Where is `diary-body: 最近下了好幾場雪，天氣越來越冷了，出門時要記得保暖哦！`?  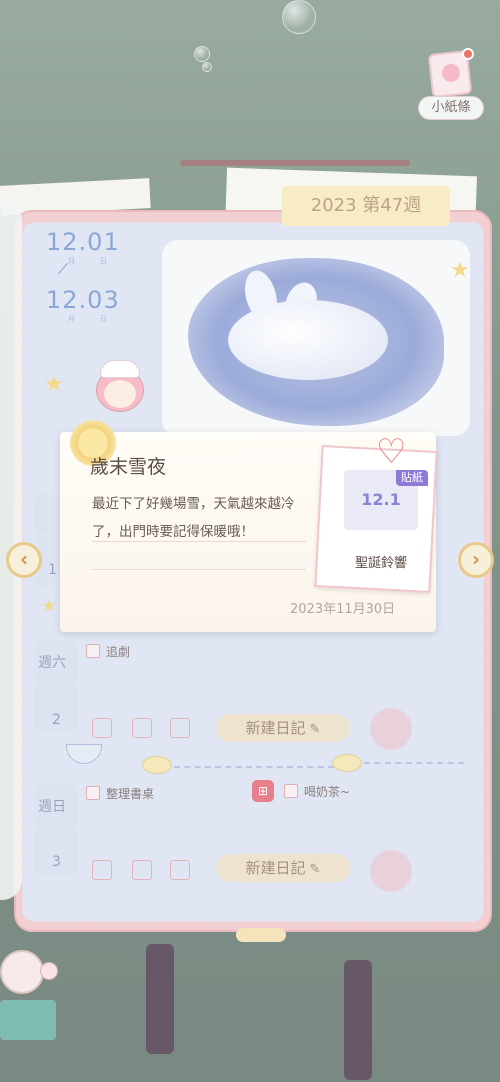
diary-body: 最近下了好幾場雪，天氣越來越冷了，出門時要記得保暖哦！ is located at coordinates (193, 518).